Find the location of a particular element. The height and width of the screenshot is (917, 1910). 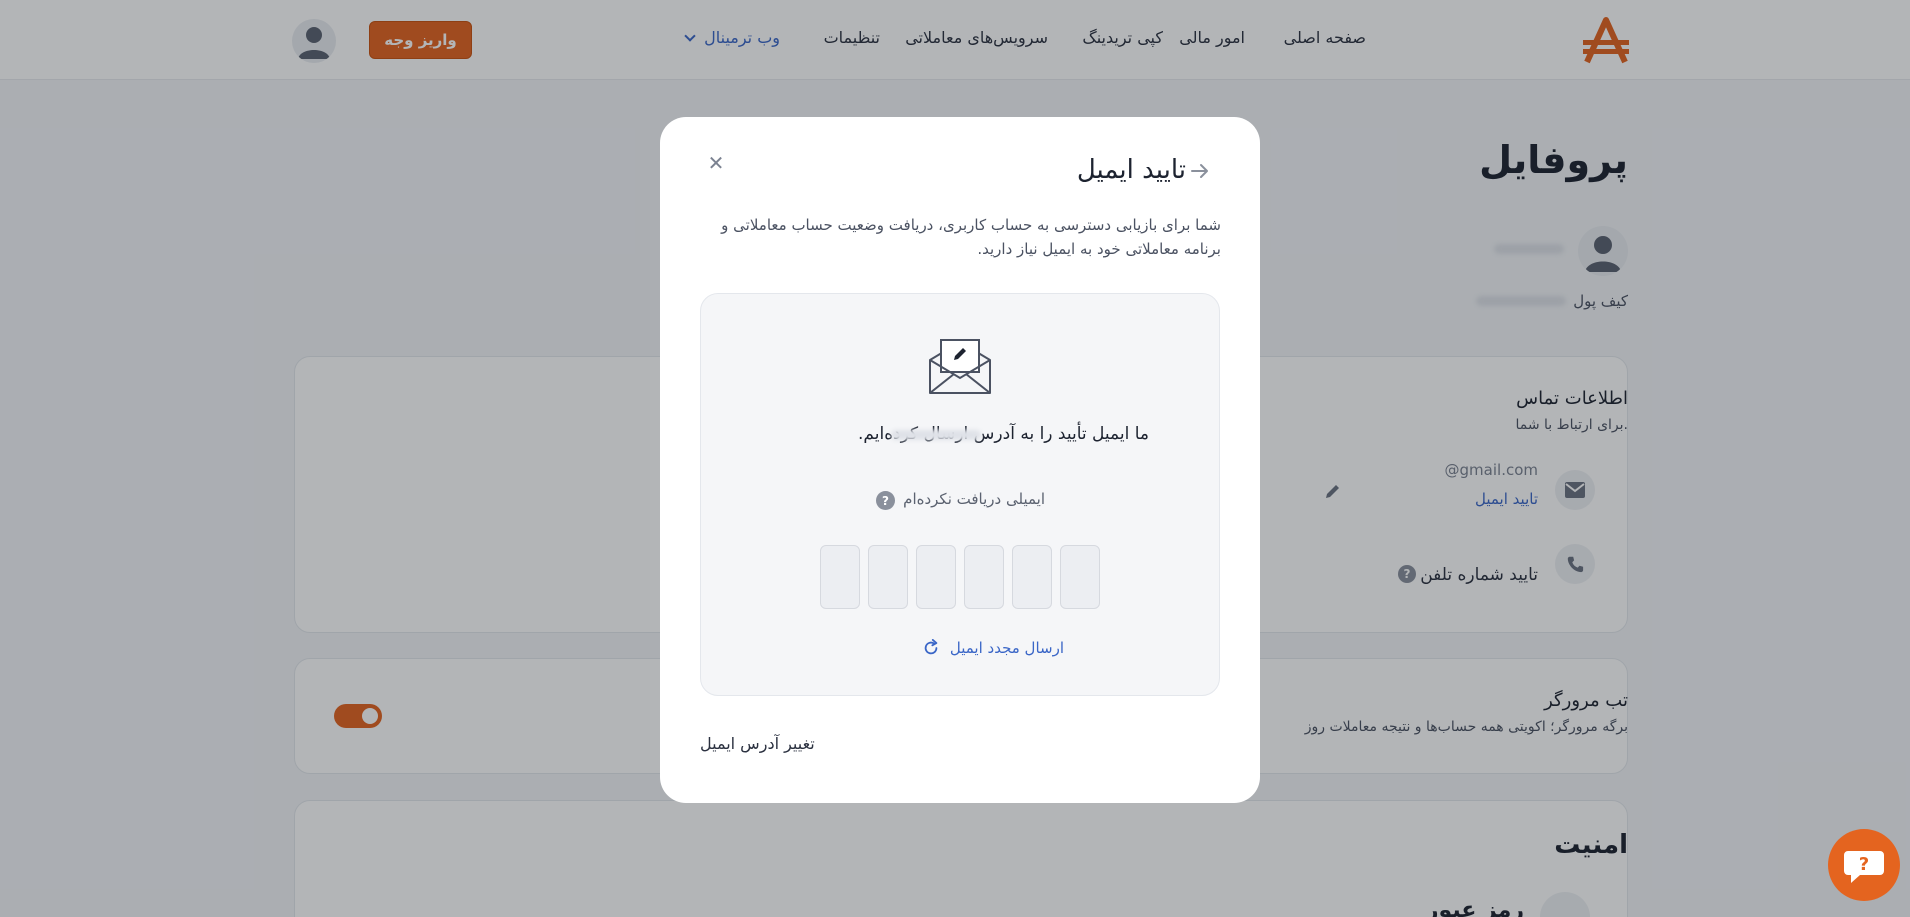

close-icon: ✕ is located at coordinates (716, 163).